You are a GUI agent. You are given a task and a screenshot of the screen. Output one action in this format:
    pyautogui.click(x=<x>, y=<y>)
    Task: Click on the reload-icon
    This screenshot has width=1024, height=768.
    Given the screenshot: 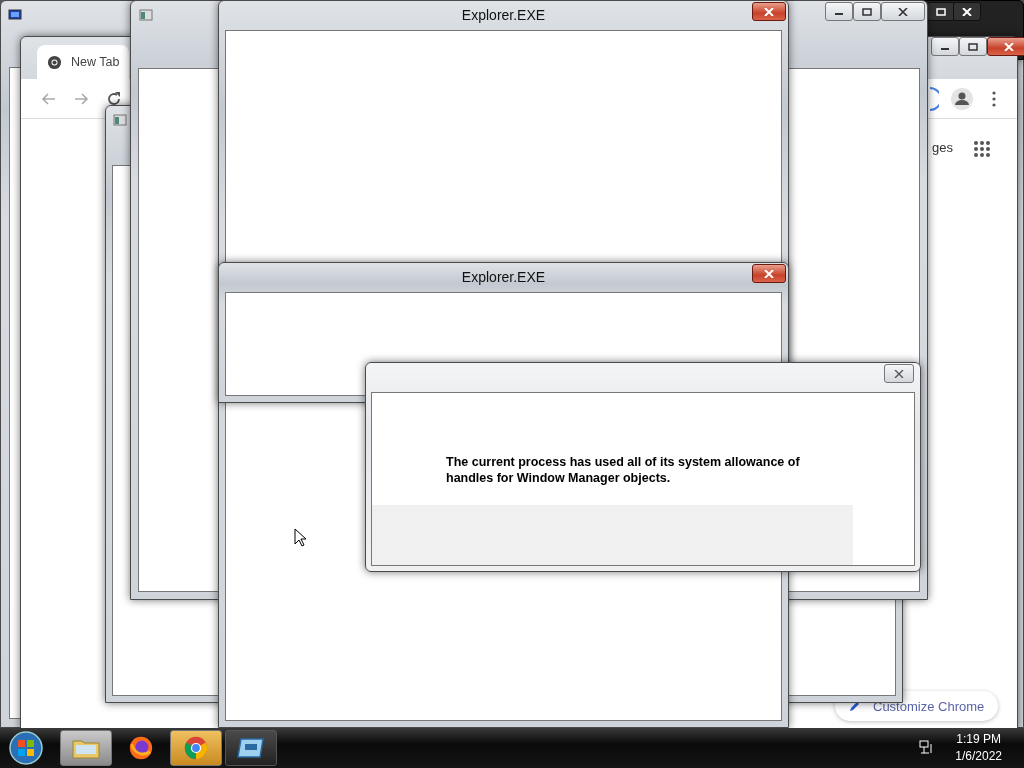 What is the action you would take?
    pyautogui.click(x=114, y=99)
    